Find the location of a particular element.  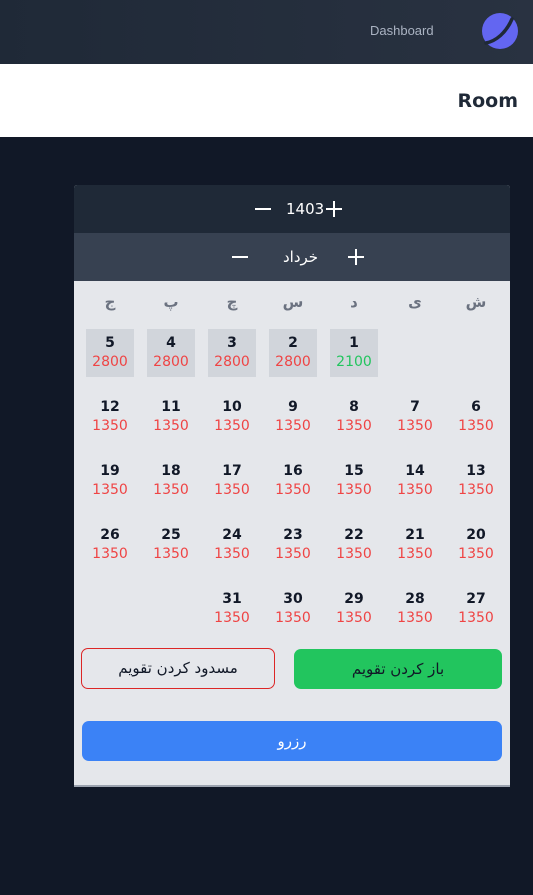

day-number: 10 is located at coordinates (232, 407).